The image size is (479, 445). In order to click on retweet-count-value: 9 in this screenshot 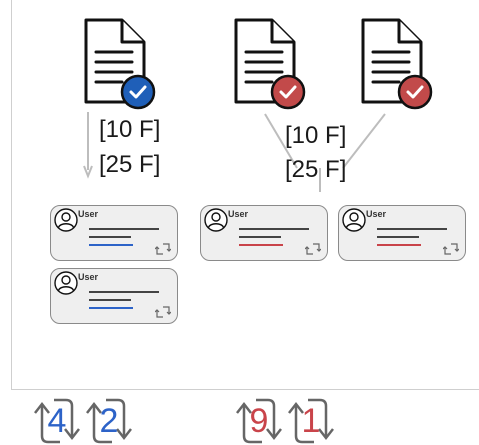, I will do `click(259, 421)`.